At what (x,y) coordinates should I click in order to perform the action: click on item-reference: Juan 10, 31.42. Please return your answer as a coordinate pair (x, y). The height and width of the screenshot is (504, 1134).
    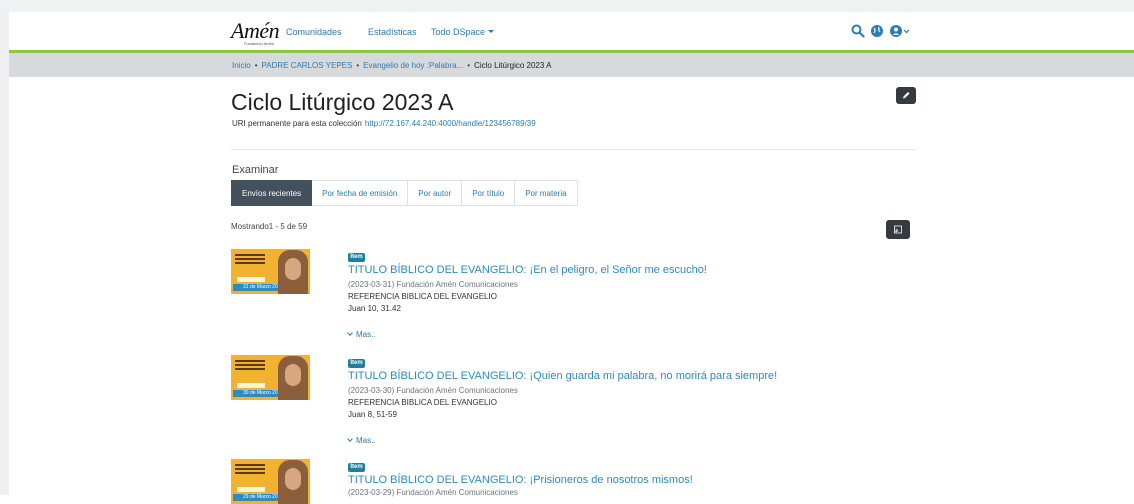
    Looking at the image, I should click on (374, 308).